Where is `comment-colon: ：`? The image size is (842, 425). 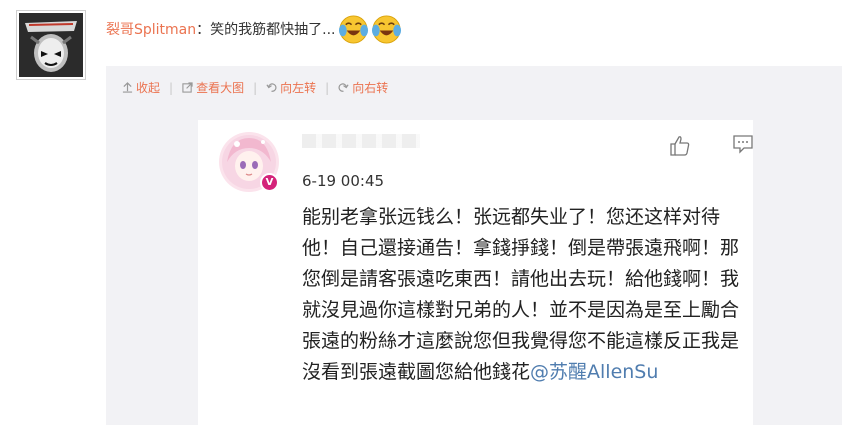
comment-colon: ： is located at coordinates (203, 30).